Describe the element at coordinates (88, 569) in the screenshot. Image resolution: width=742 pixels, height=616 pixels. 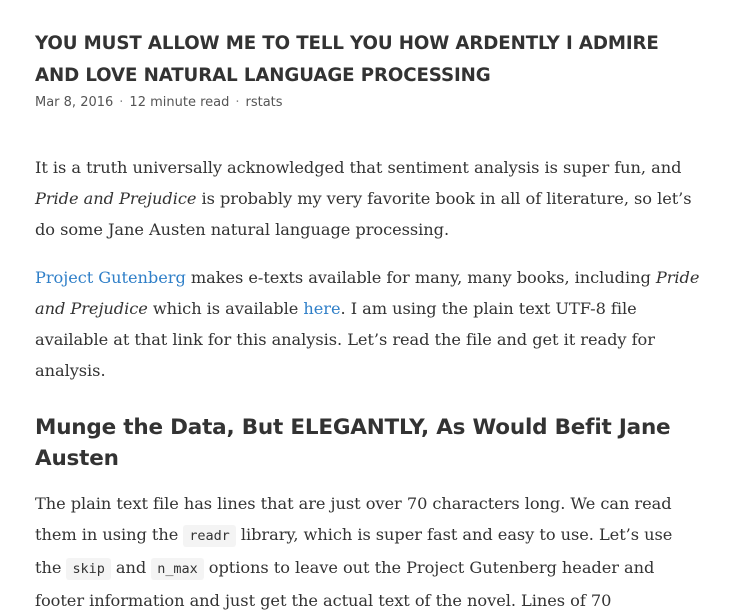
I see `inline-code-skip: skip` at that location.